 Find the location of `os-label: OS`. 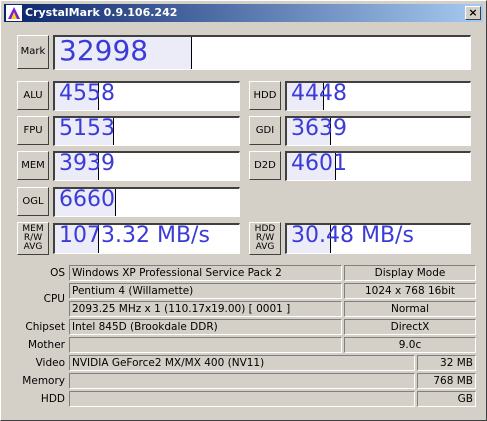

os-label: OS is located at coordinates (57, 273).